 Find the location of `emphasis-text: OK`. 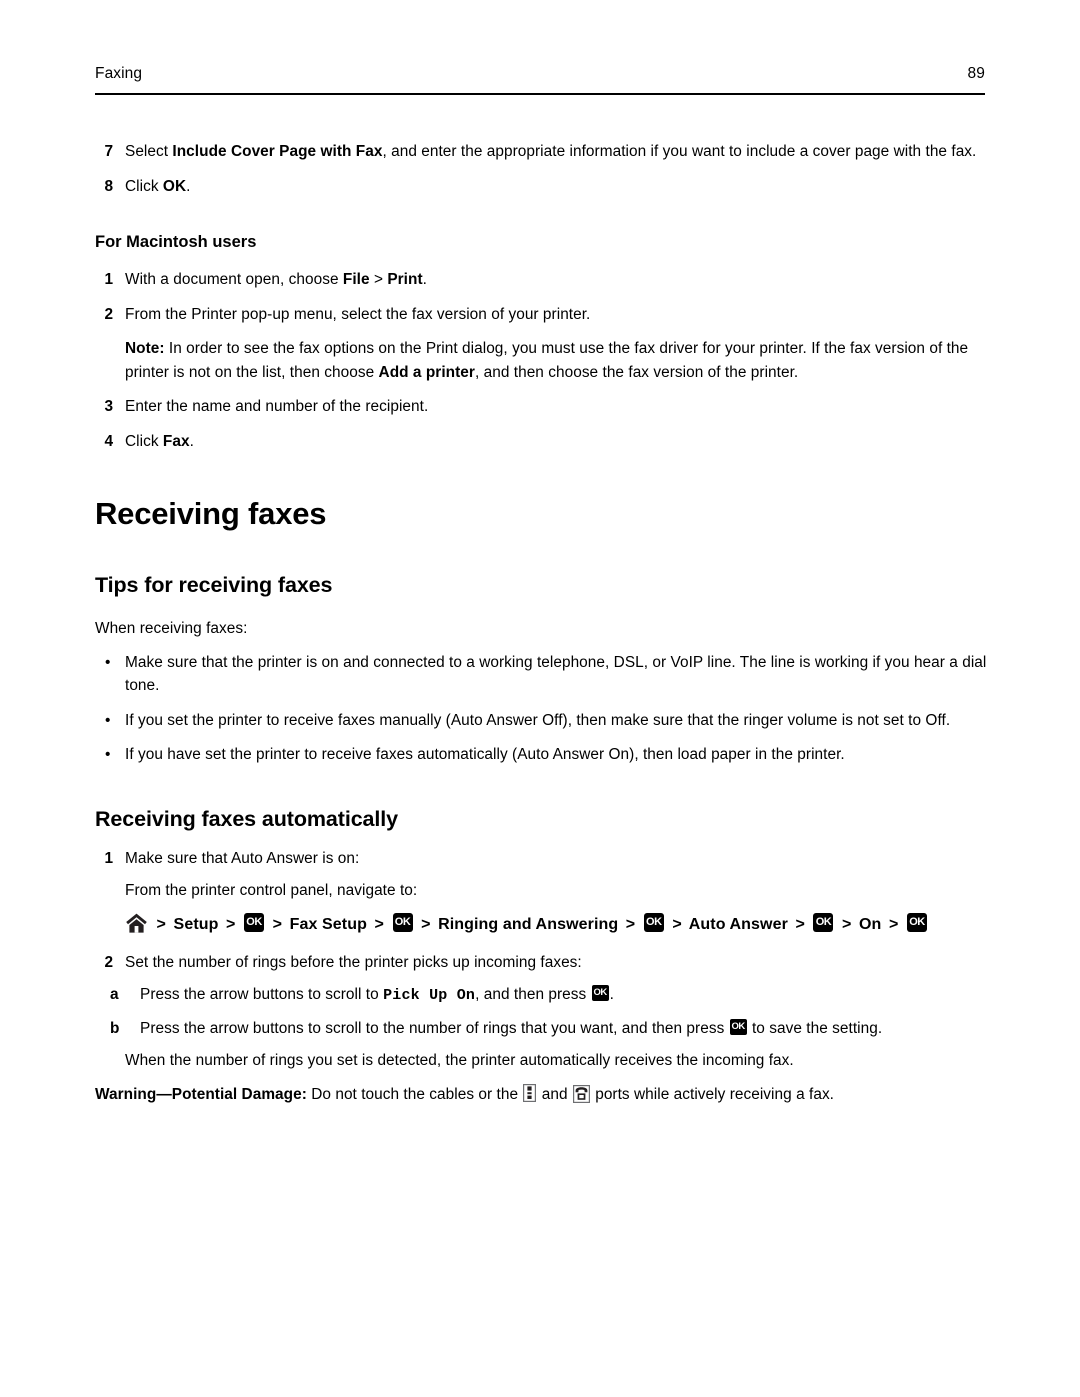

emphasis-text: OK is located at coordinates (174, 186).